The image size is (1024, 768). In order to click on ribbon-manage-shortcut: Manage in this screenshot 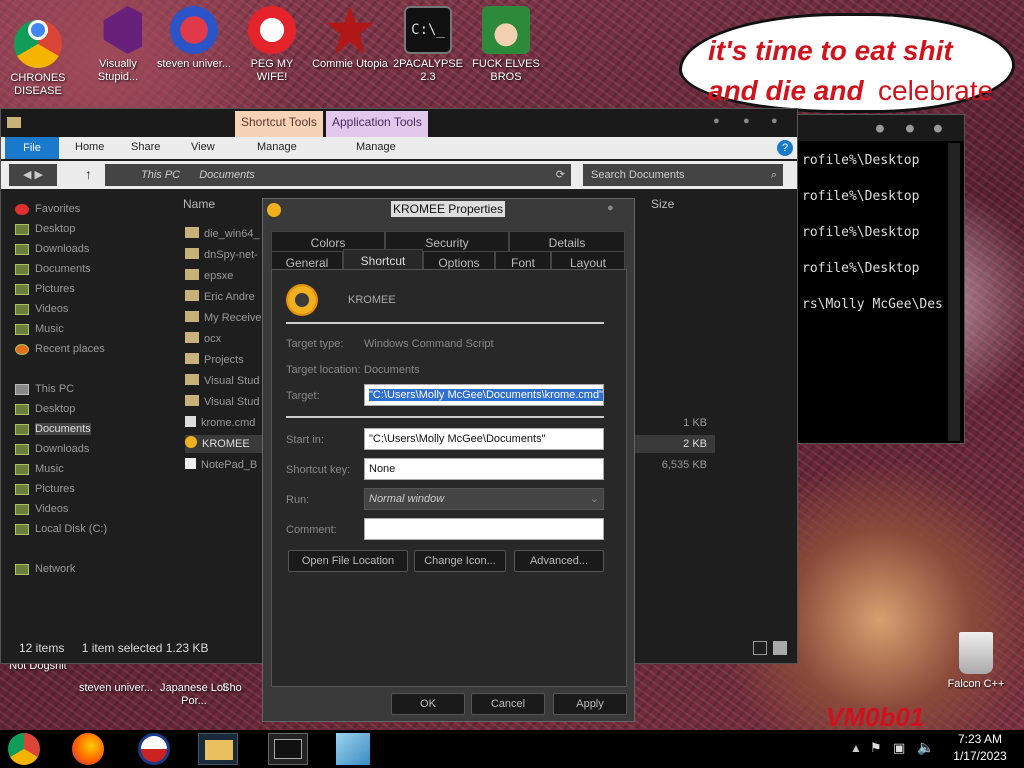, I will do `click(277, 147)`.